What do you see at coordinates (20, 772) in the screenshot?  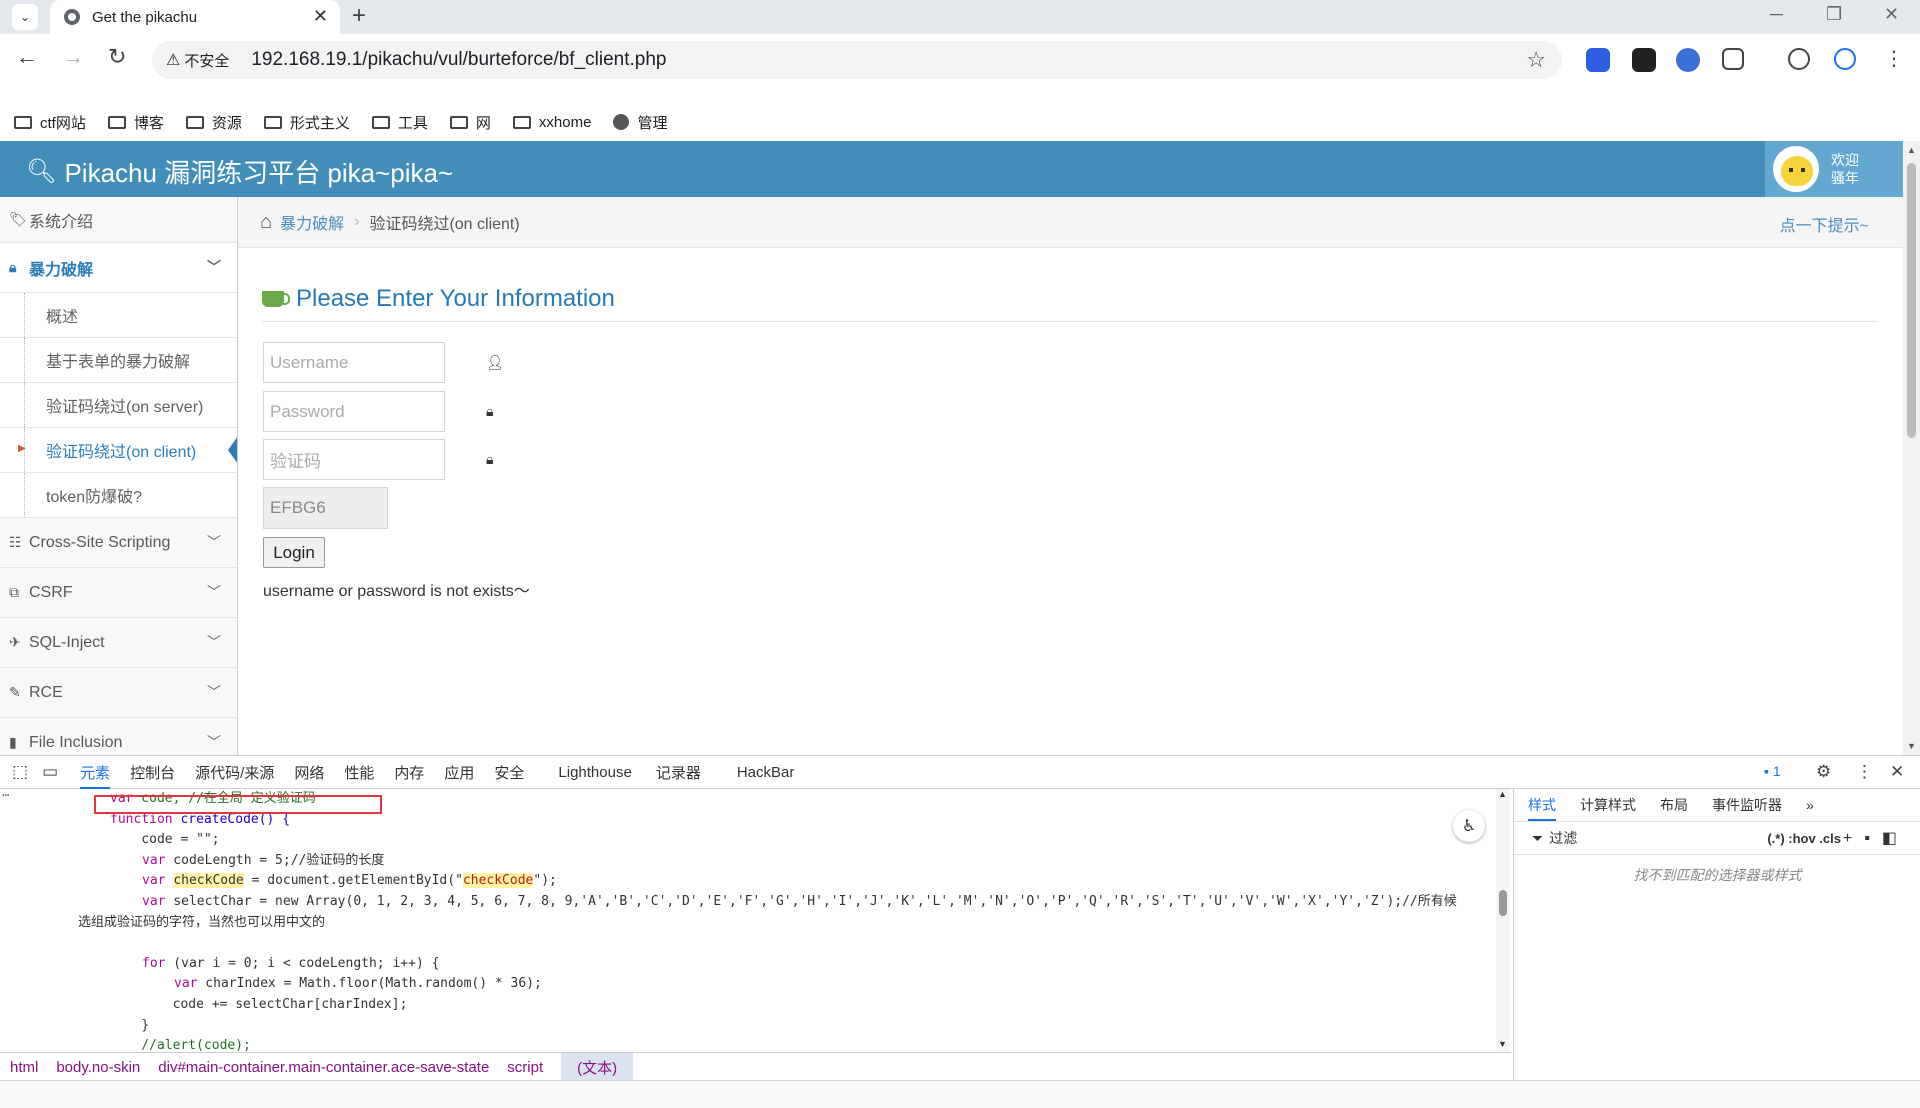 I see `inspect-icon: ⬚` at bounding box center [20, 772].